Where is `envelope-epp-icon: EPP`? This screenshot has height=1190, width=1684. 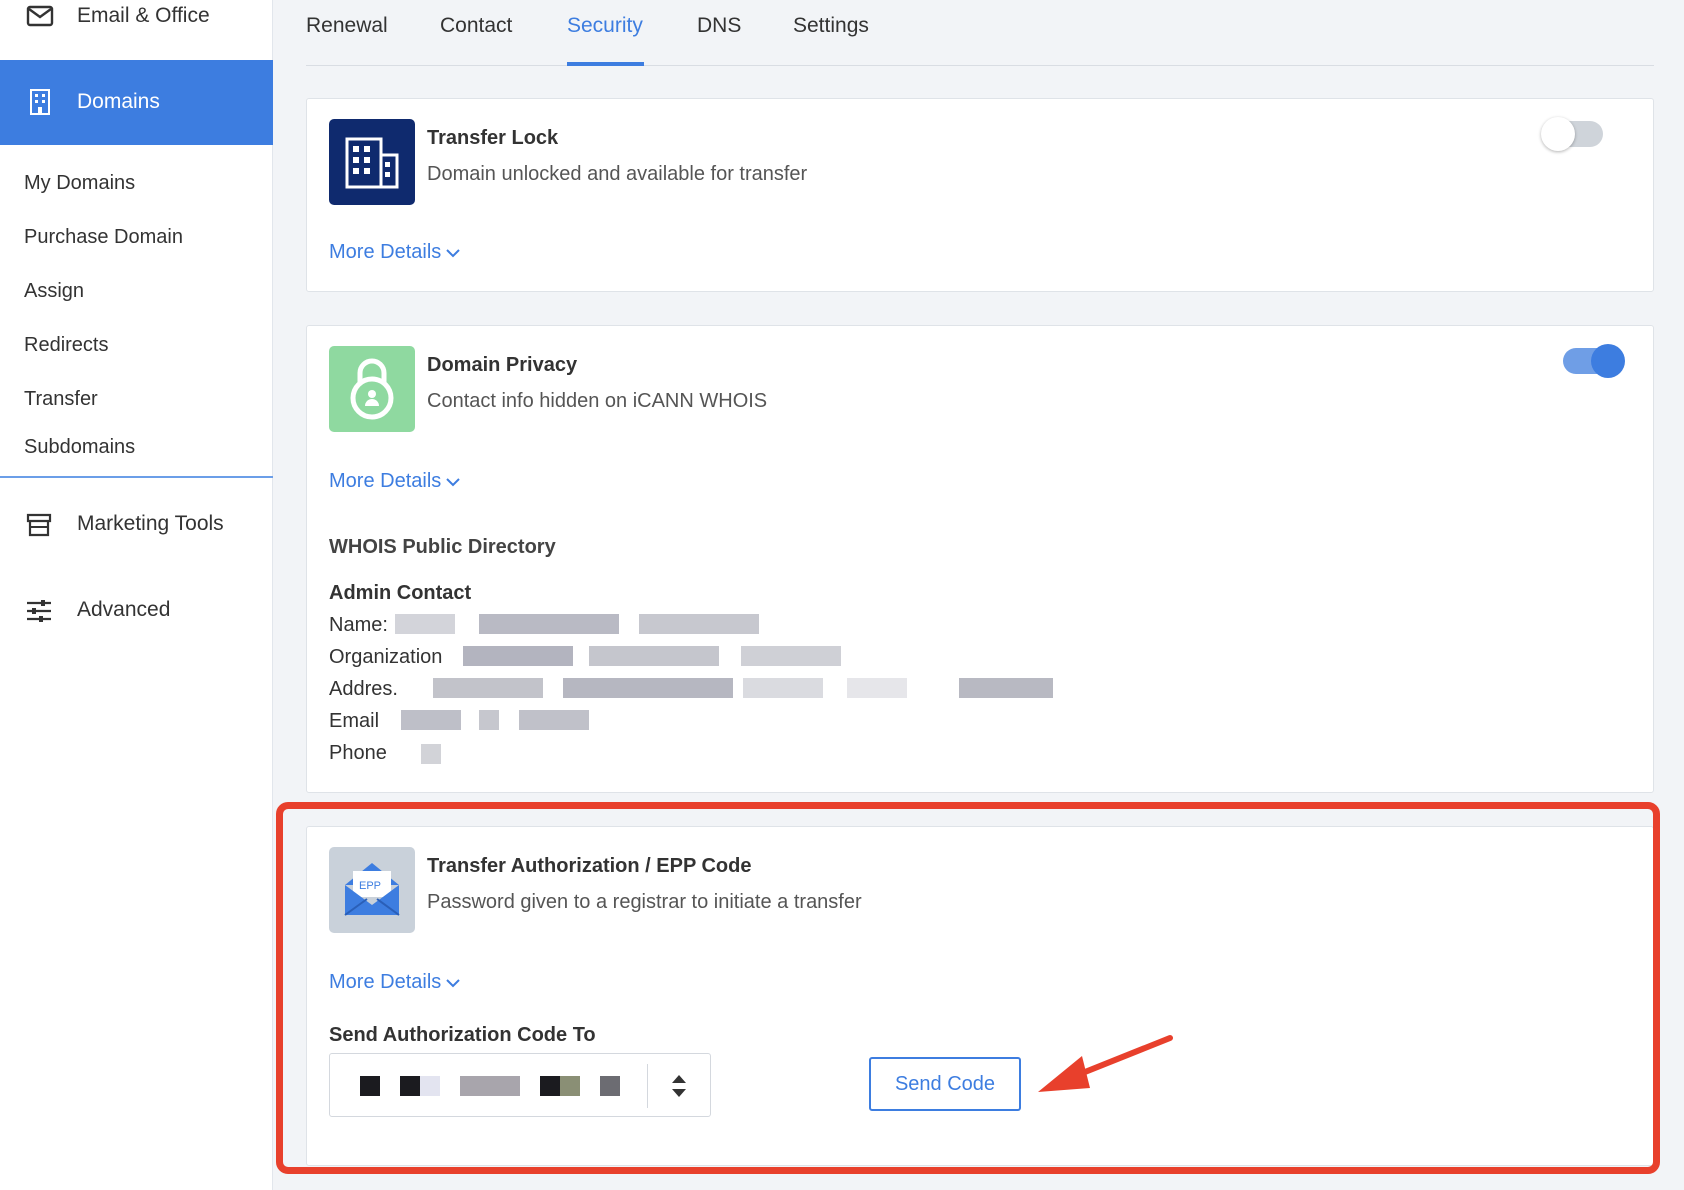 envelope-epp-icon: EPP is located at coordinates (372, 890).